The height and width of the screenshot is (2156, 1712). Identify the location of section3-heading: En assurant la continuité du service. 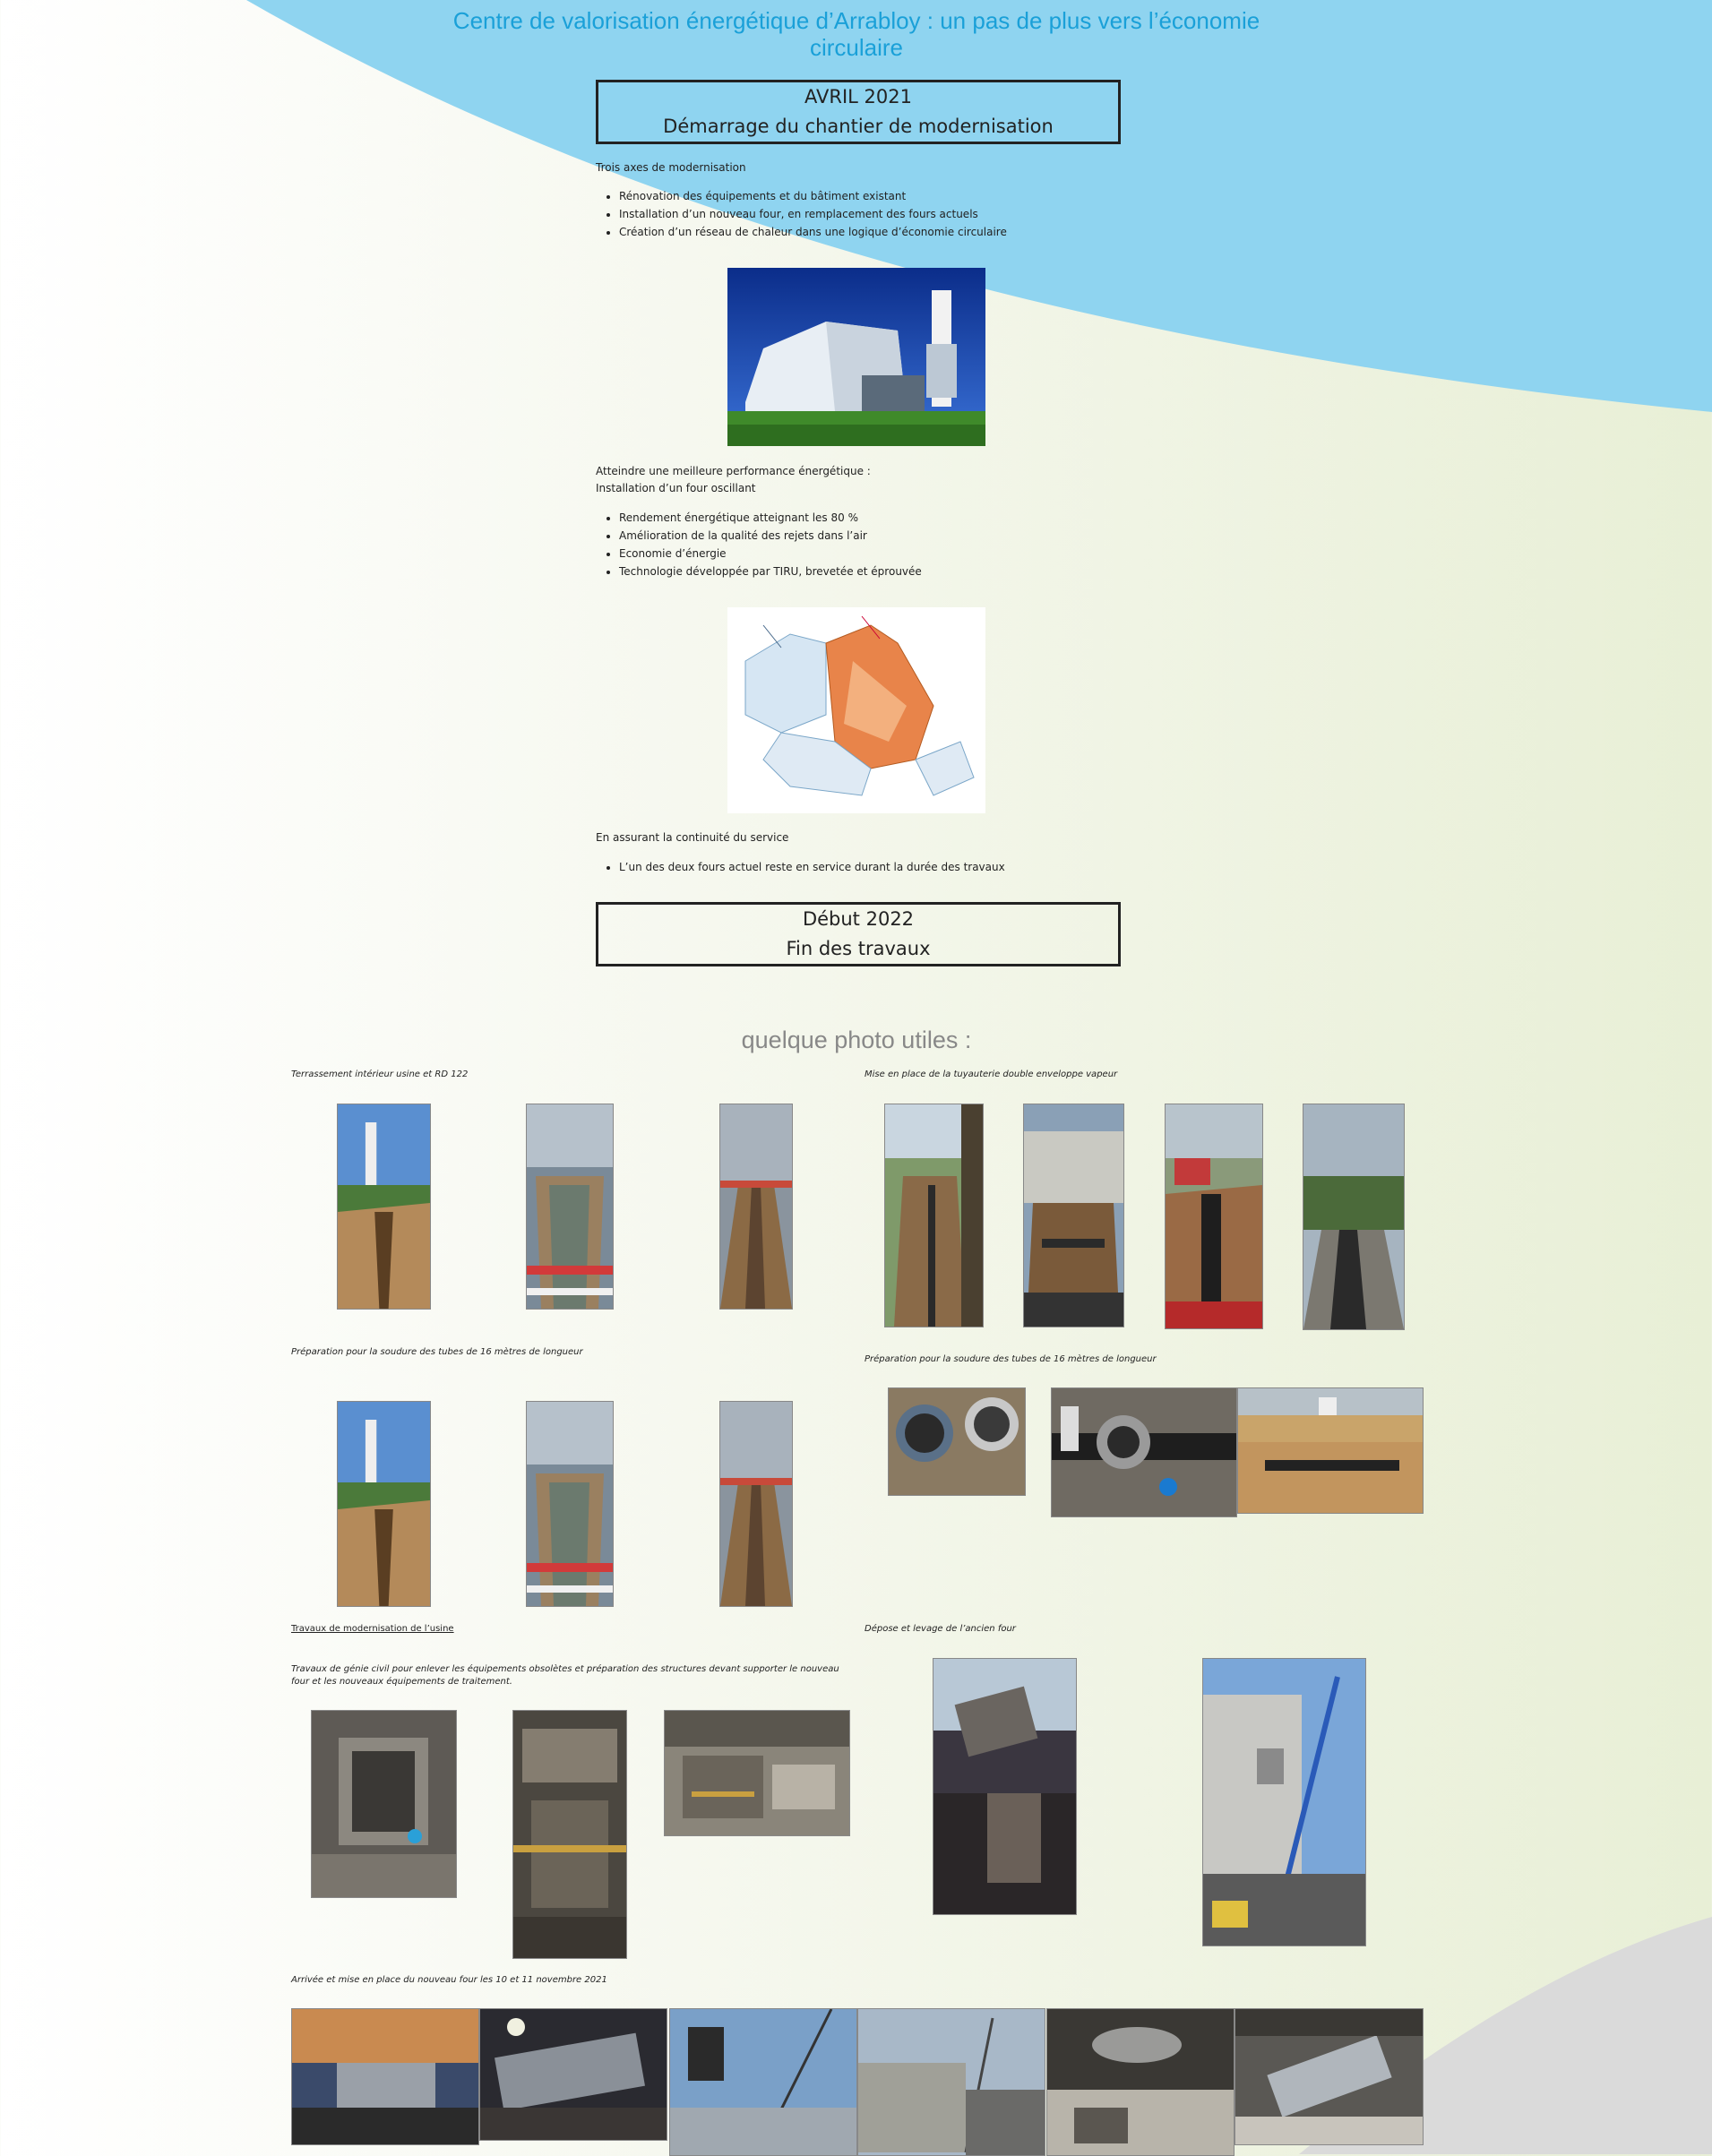
(693, 837).